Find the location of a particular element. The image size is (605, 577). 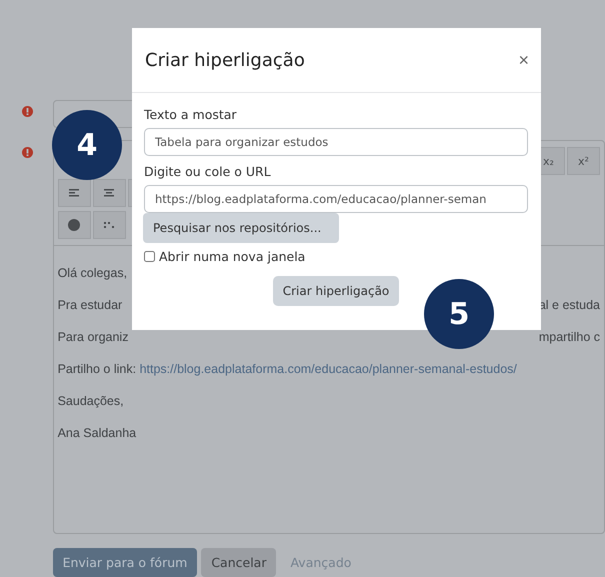

checkbox is located at coordinates (149, 256).